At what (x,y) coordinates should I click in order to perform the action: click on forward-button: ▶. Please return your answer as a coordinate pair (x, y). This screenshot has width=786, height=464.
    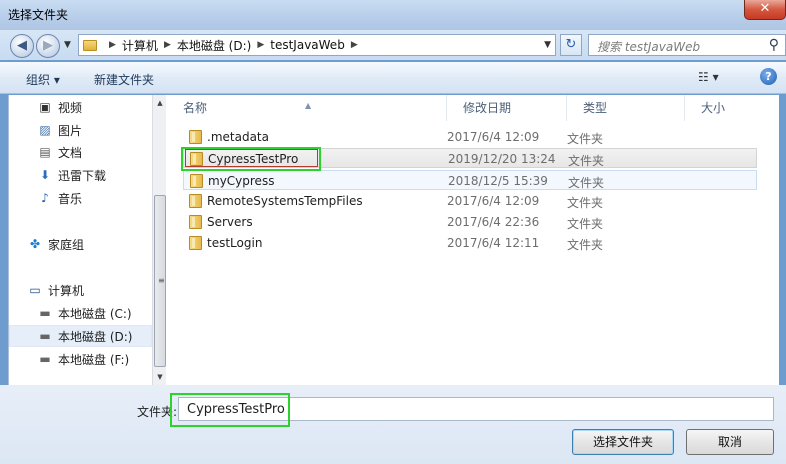
    Looking at the image, I should click on (48, 46).